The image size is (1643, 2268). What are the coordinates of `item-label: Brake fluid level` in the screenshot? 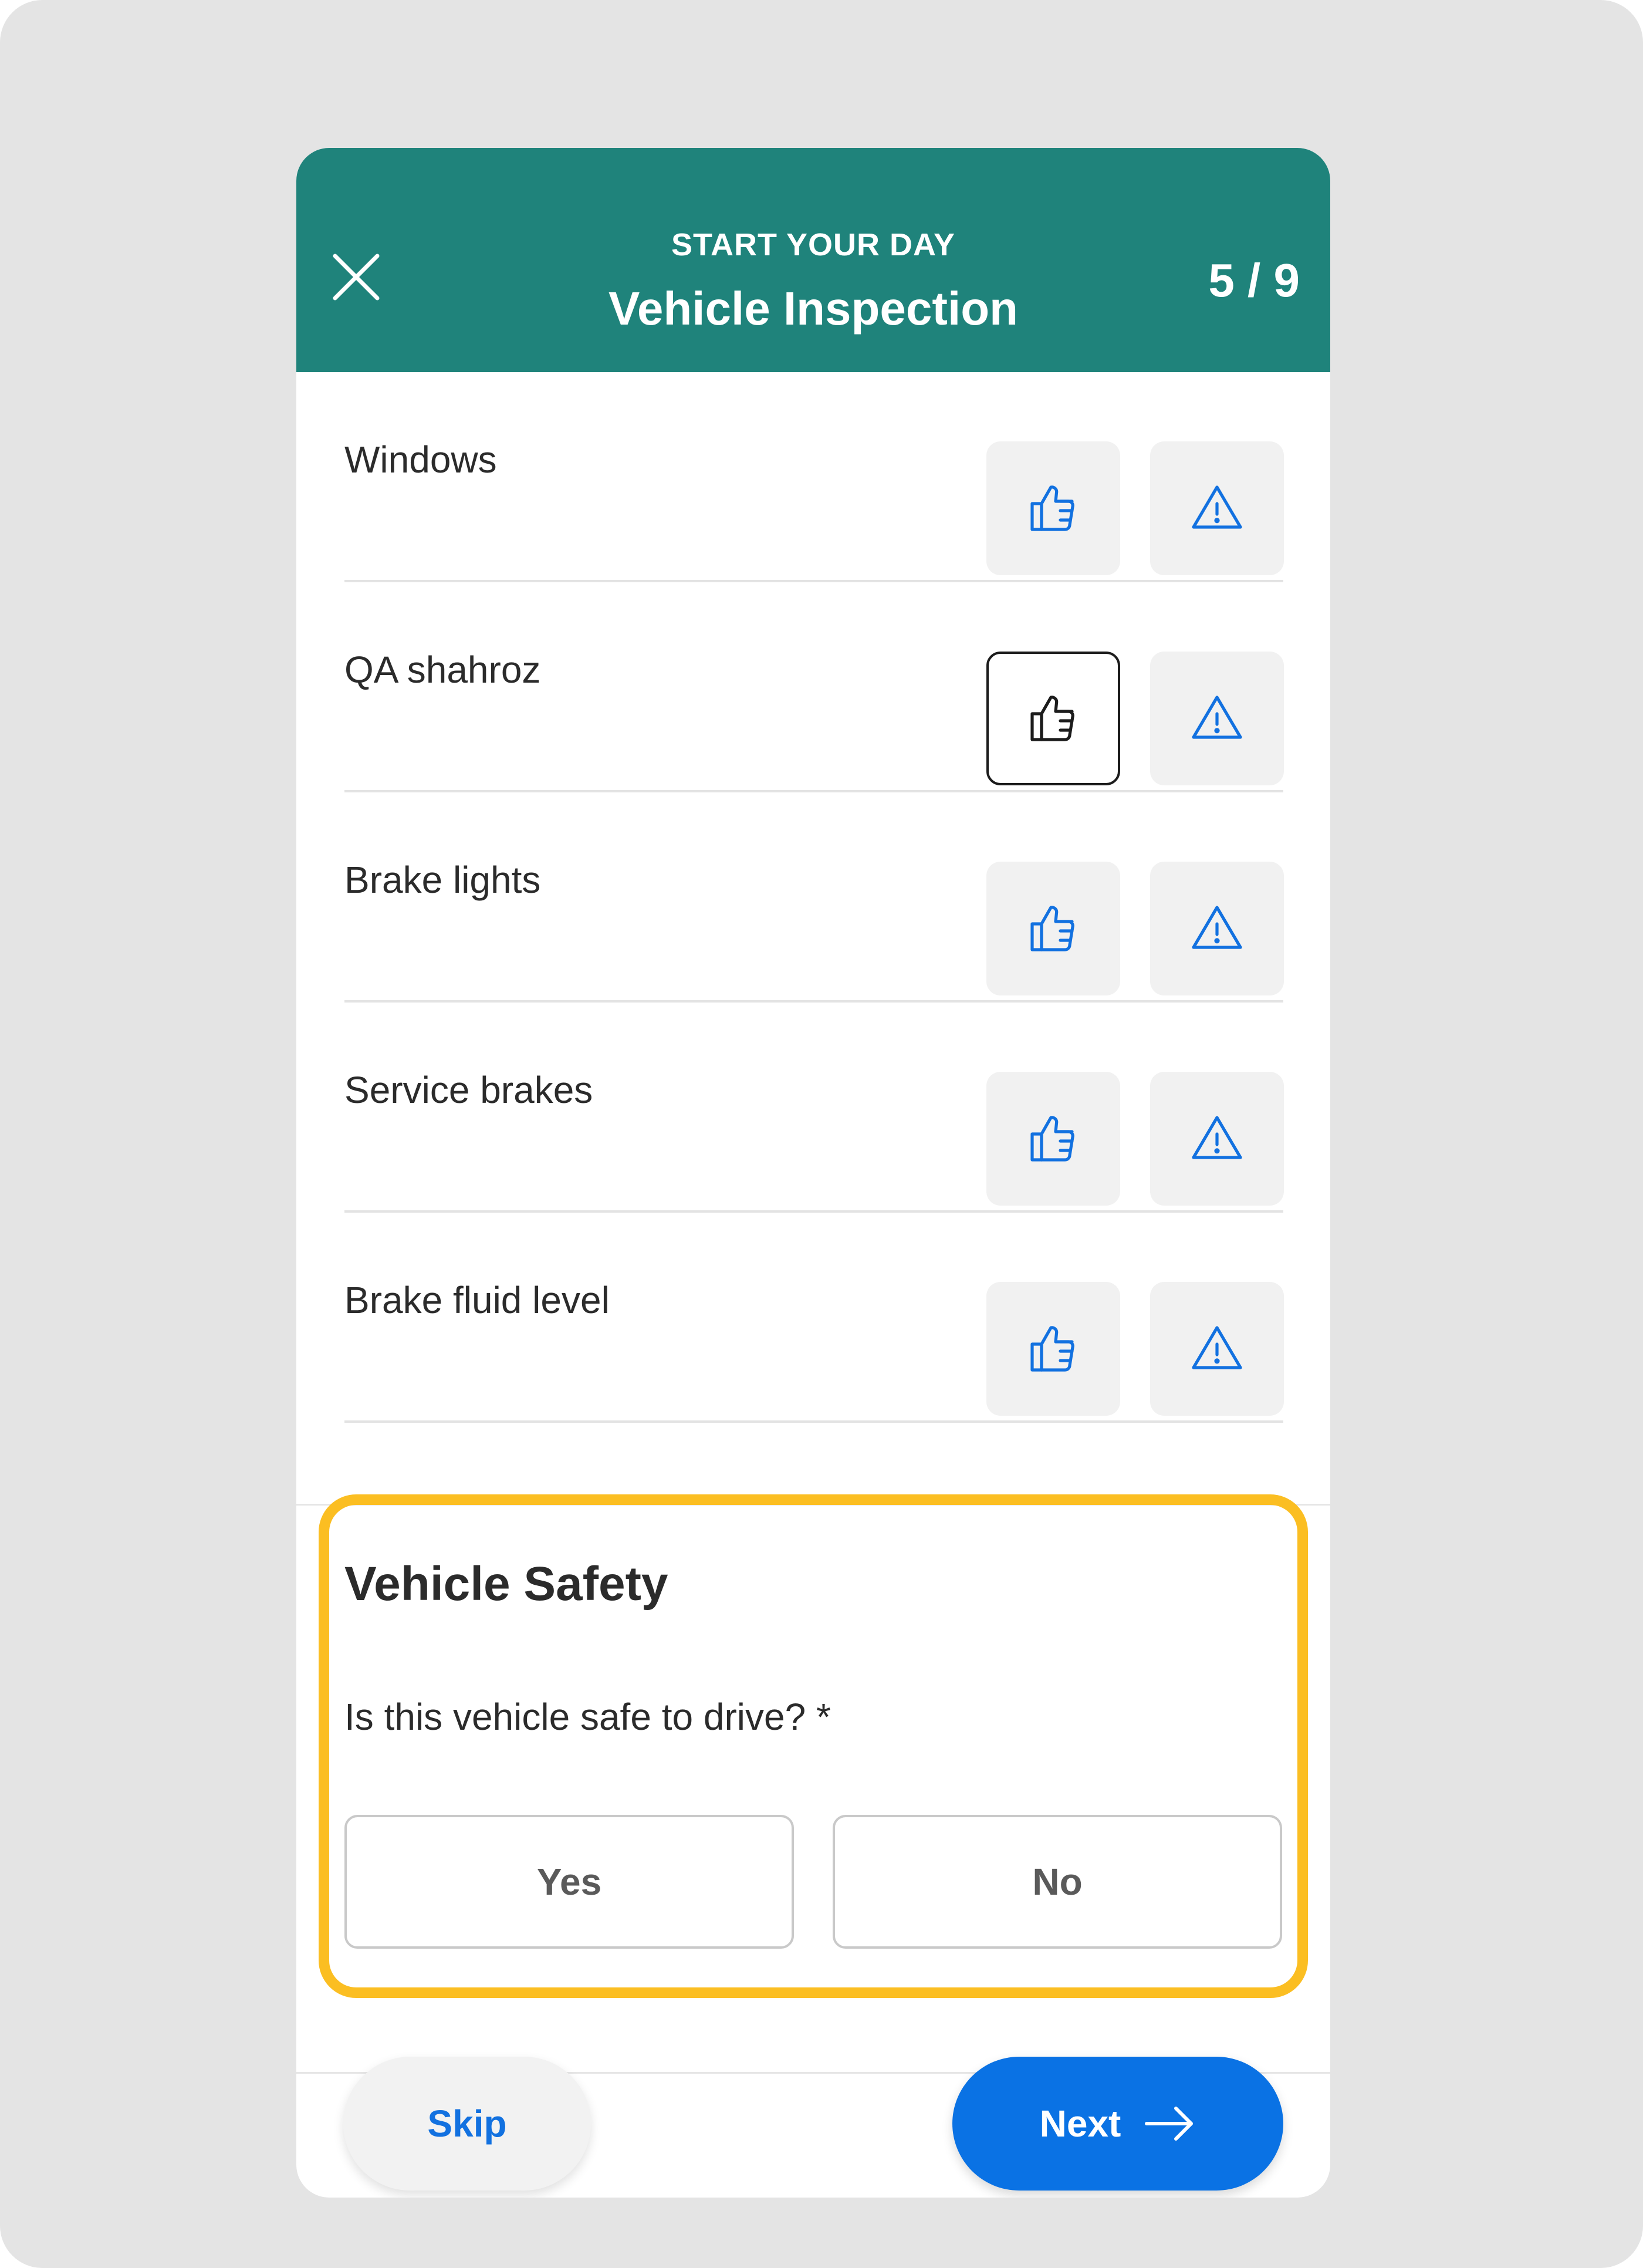 It's located at (477, 1300).